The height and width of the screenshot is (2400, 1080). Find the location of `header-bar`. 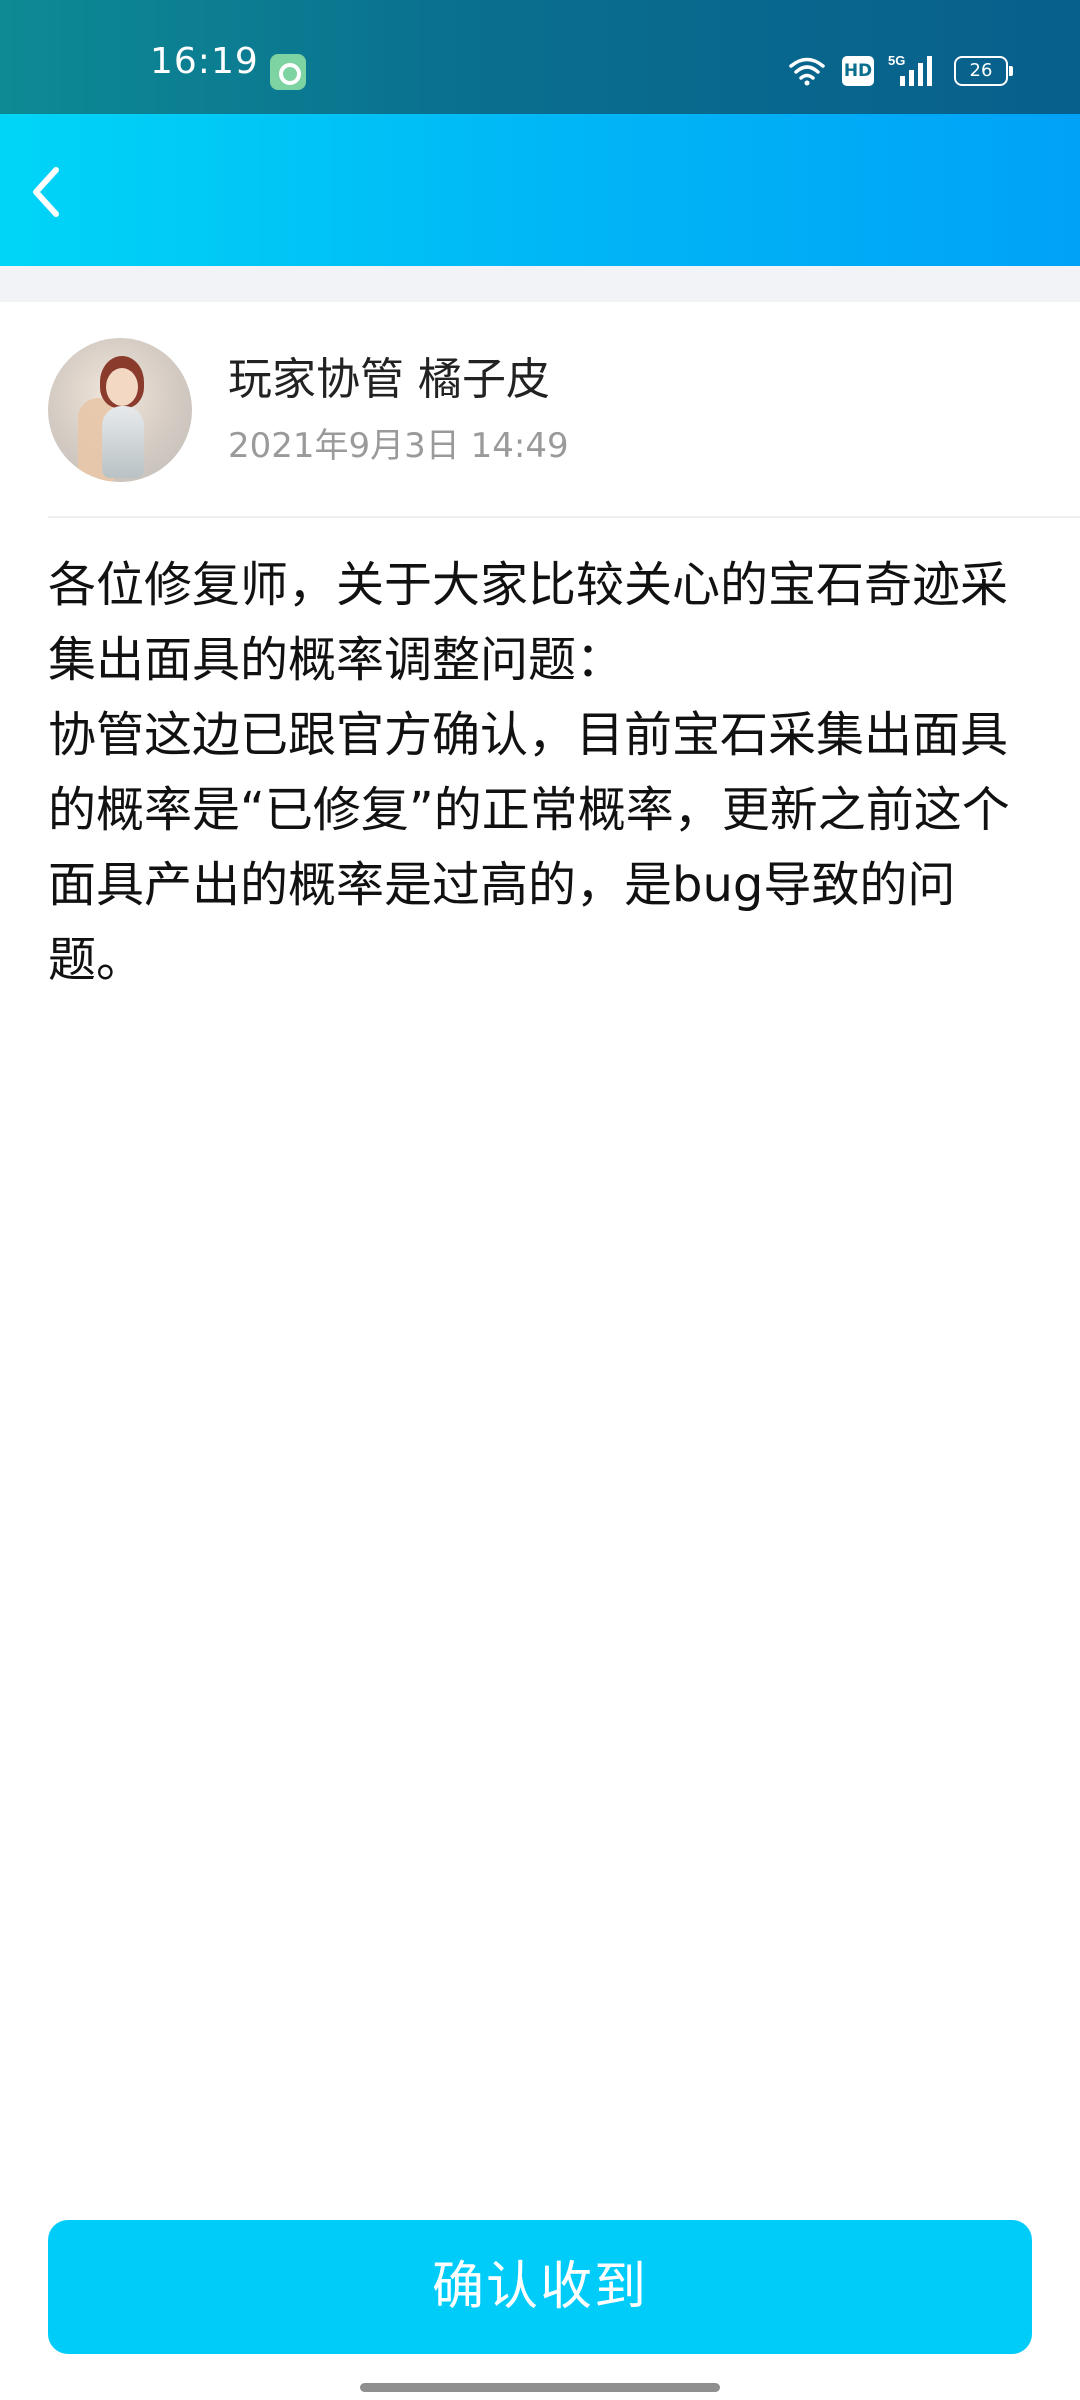

header-bar is located at coordinates (540, 190).